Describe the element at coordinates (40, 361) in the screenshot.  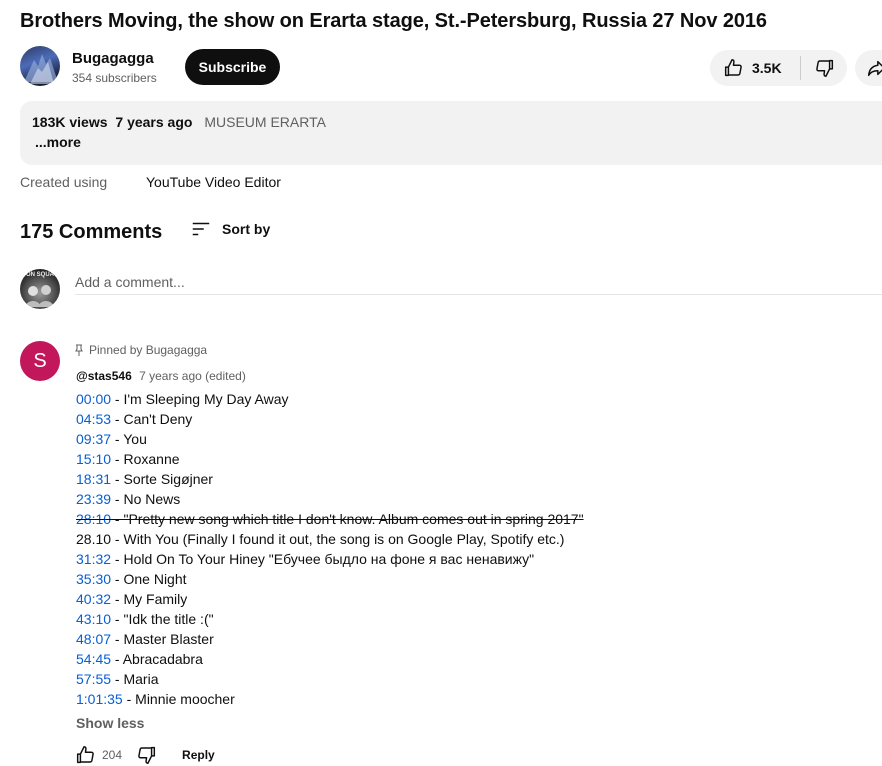
I see `commenter-avatar: S` at that location.